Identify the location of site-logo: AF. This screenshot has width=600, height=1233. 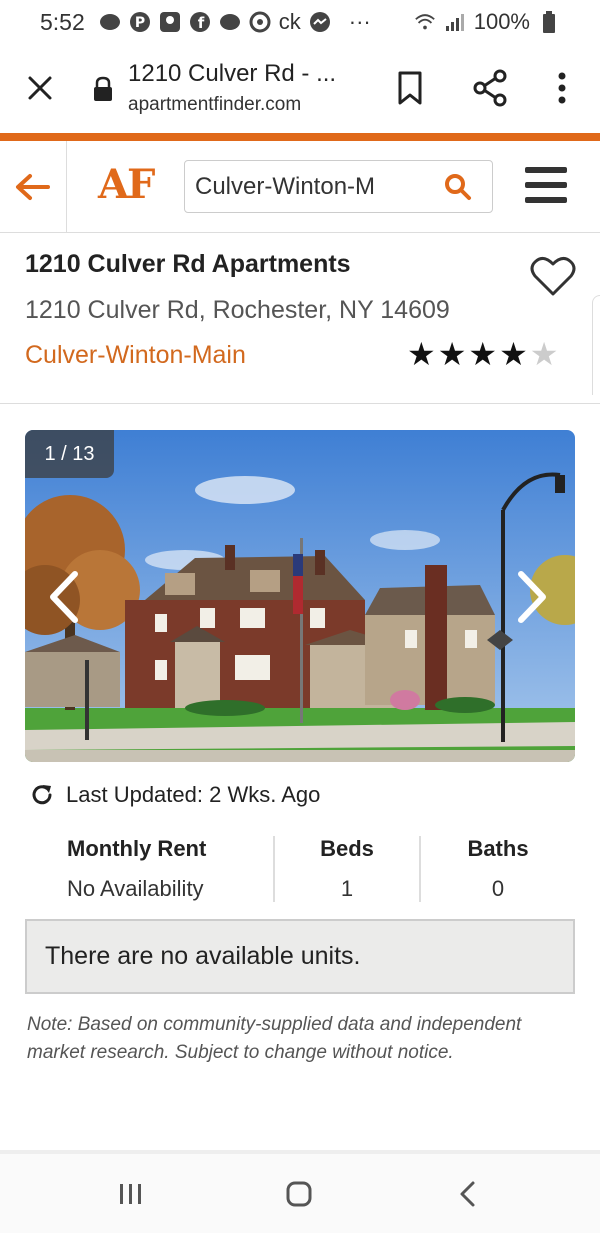
(126, 184).